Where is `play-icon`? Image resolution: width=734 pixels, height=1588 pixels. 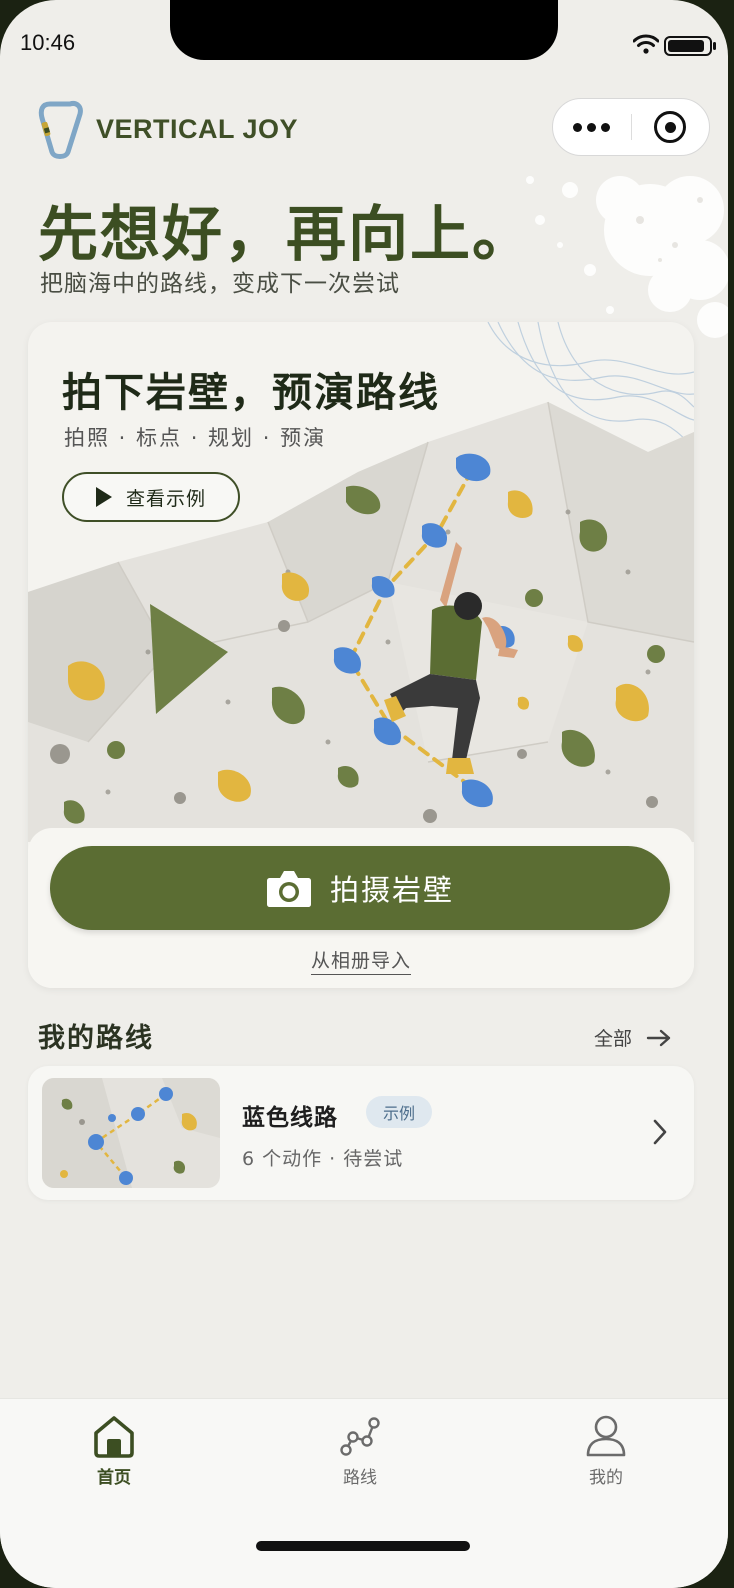 play-icon is located at coordinates (103, 497).